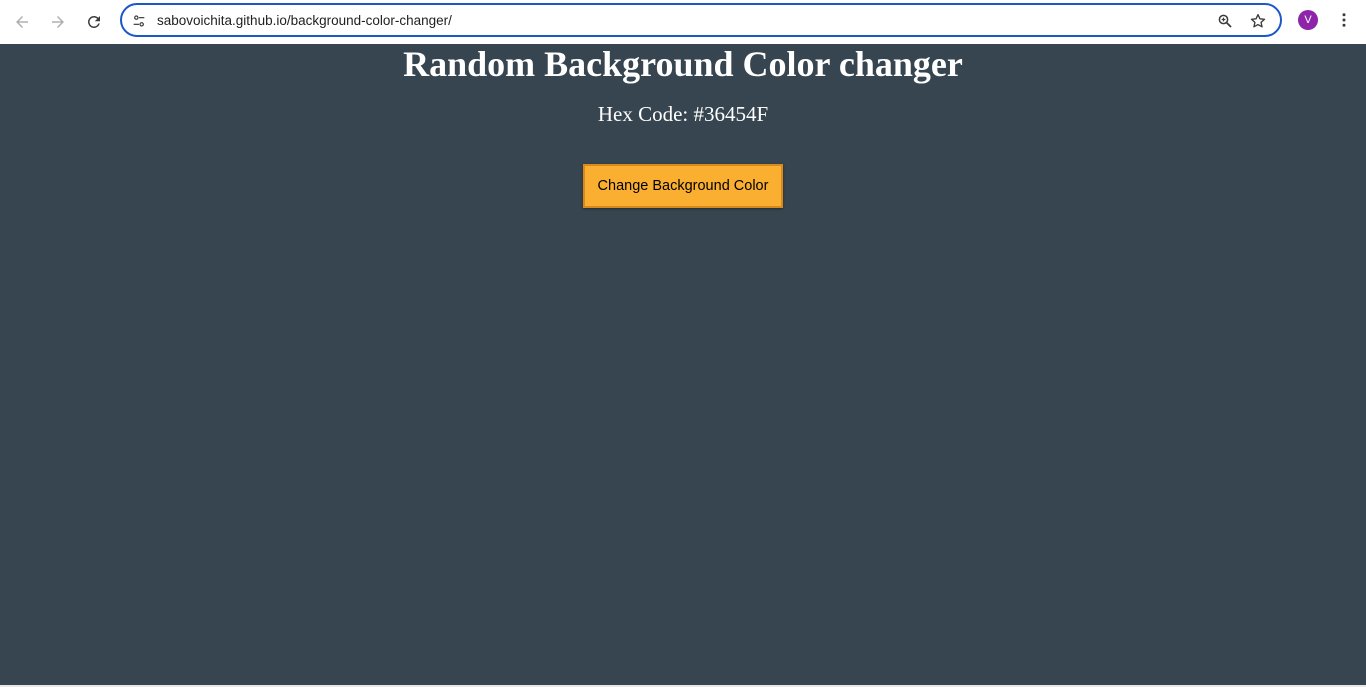 This screenshot has width=1366, height=687. I want to click on avatar: V, so click(1308, 20).